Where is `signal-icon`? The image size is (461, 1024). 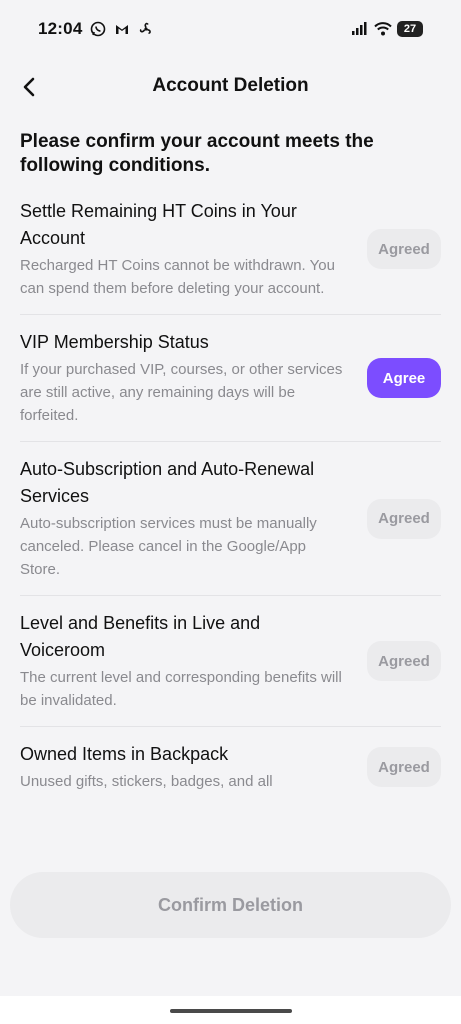 signal-icon is located at coordinates (359, 29).